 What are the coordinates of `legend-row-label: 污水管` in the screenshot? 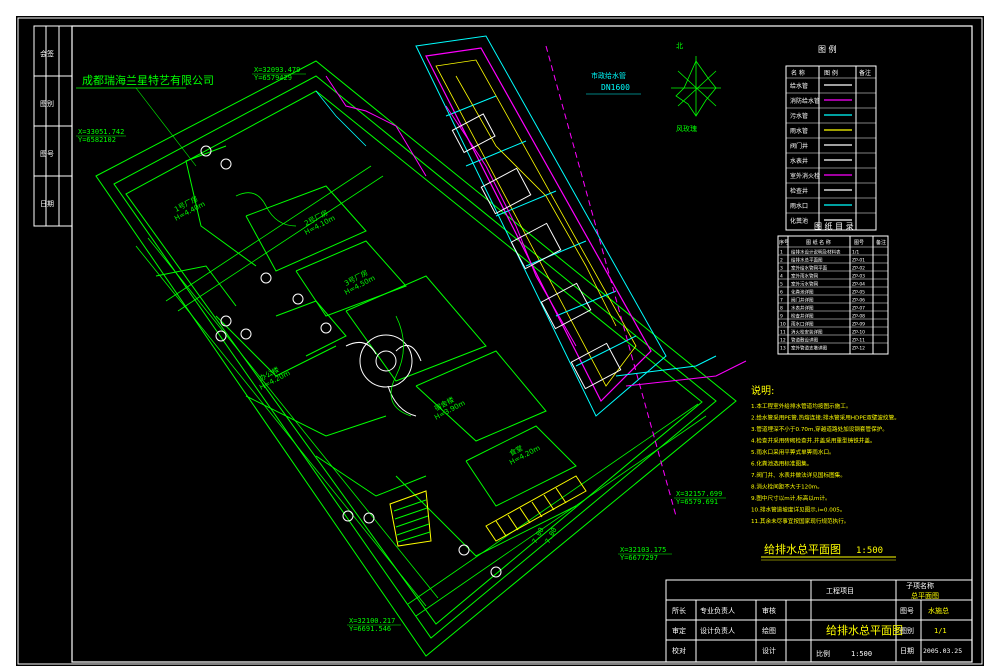 It's located at (799, 116).